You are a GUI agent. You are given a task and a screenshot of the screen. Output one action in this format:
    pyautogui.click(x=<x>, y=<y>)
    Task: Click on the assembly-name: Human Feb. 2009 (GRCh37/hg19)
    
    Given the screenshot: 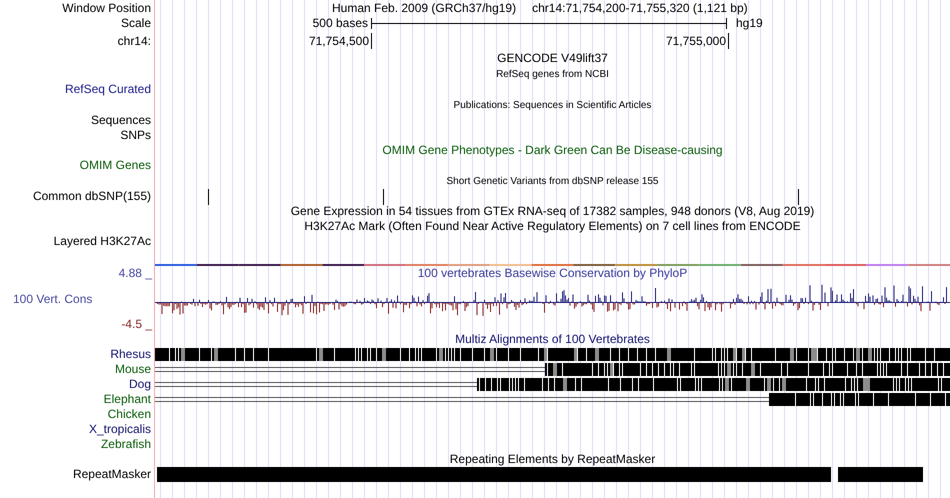 What is the action you would take?
    pyautogui.click(x=424, y=8)
    